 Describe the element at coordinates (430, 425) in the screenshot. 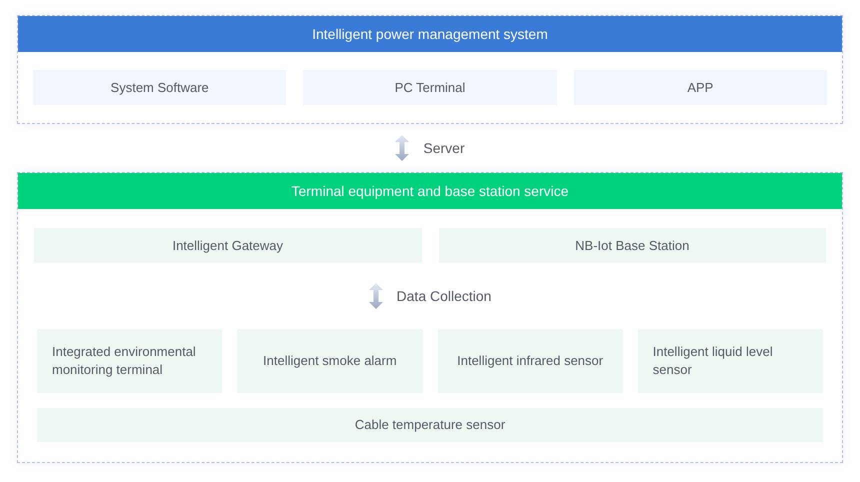

I see `sensor-card: Cable temperature sensor` at that location.